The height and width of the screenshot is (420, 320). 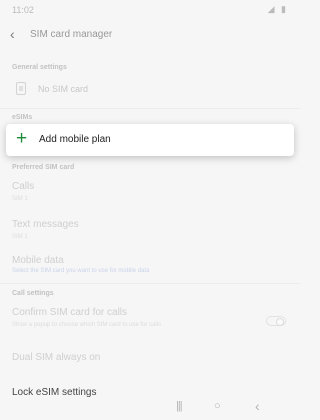 I want to click on app-header: ‹ SIM card manager, so click(x=150, y=36).